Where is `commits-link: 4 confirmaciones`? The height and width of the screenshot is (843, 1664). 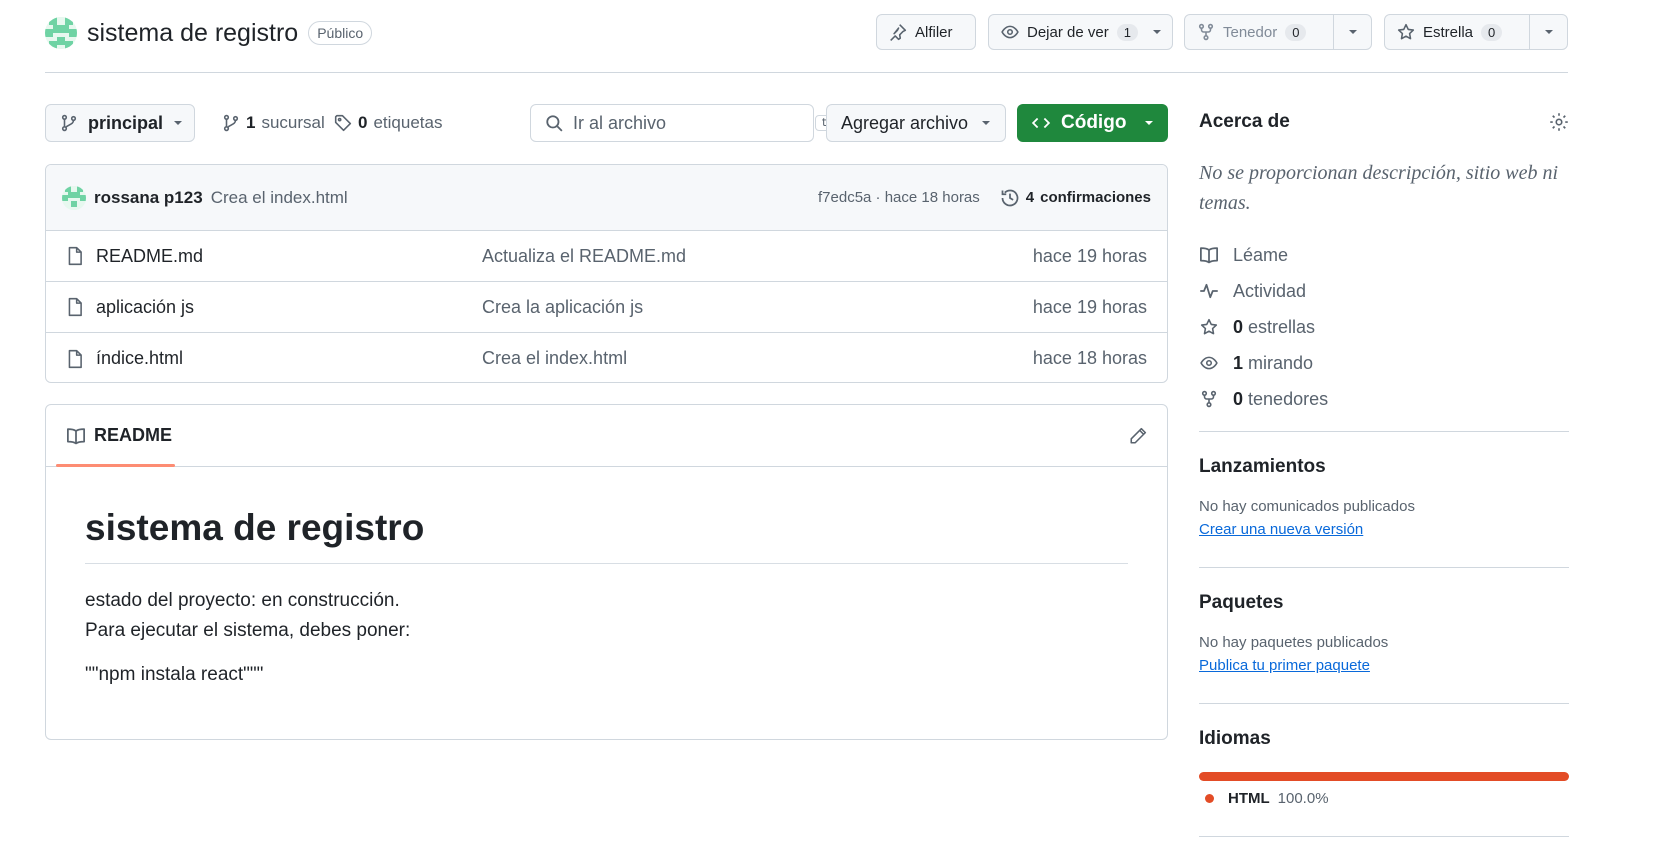 commits-link: 4 confirmaciones is located at coordinates (1075, 198).